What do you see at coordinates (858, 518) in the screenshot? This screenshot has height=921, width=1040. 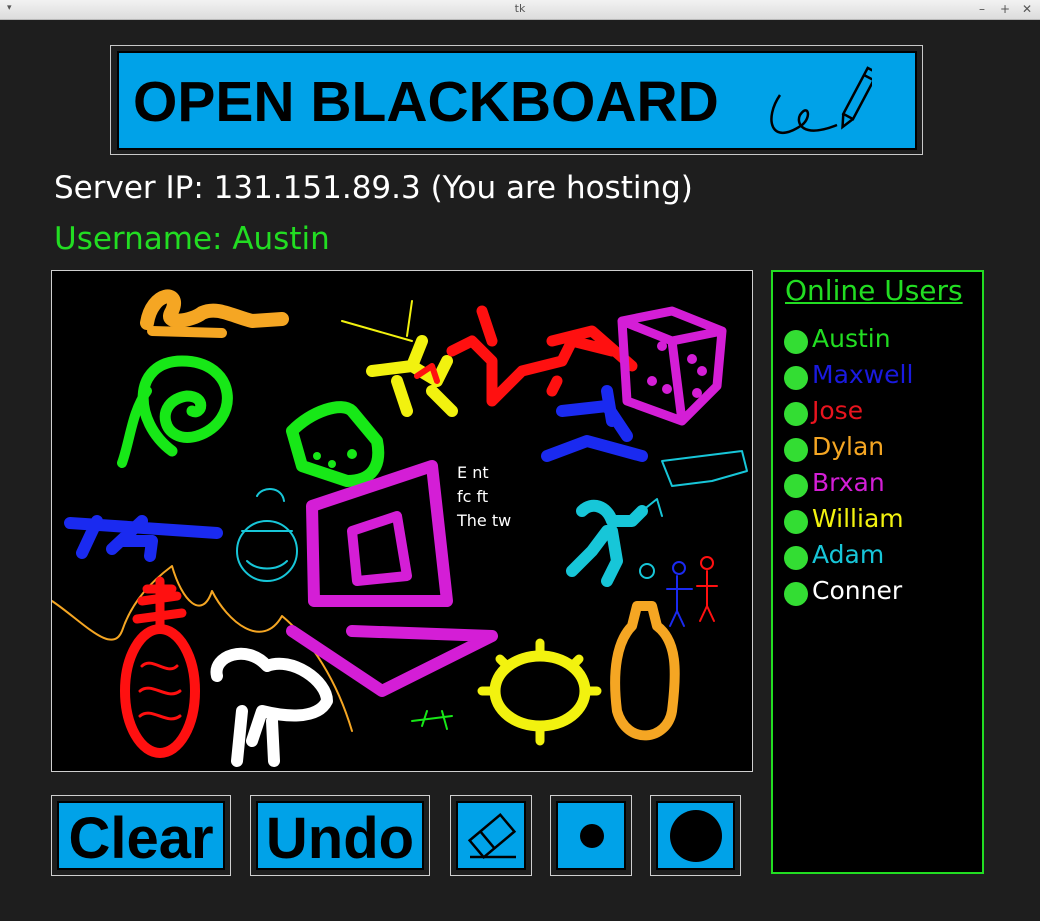 I see `user-name: William` at bounding box center [858, 518].